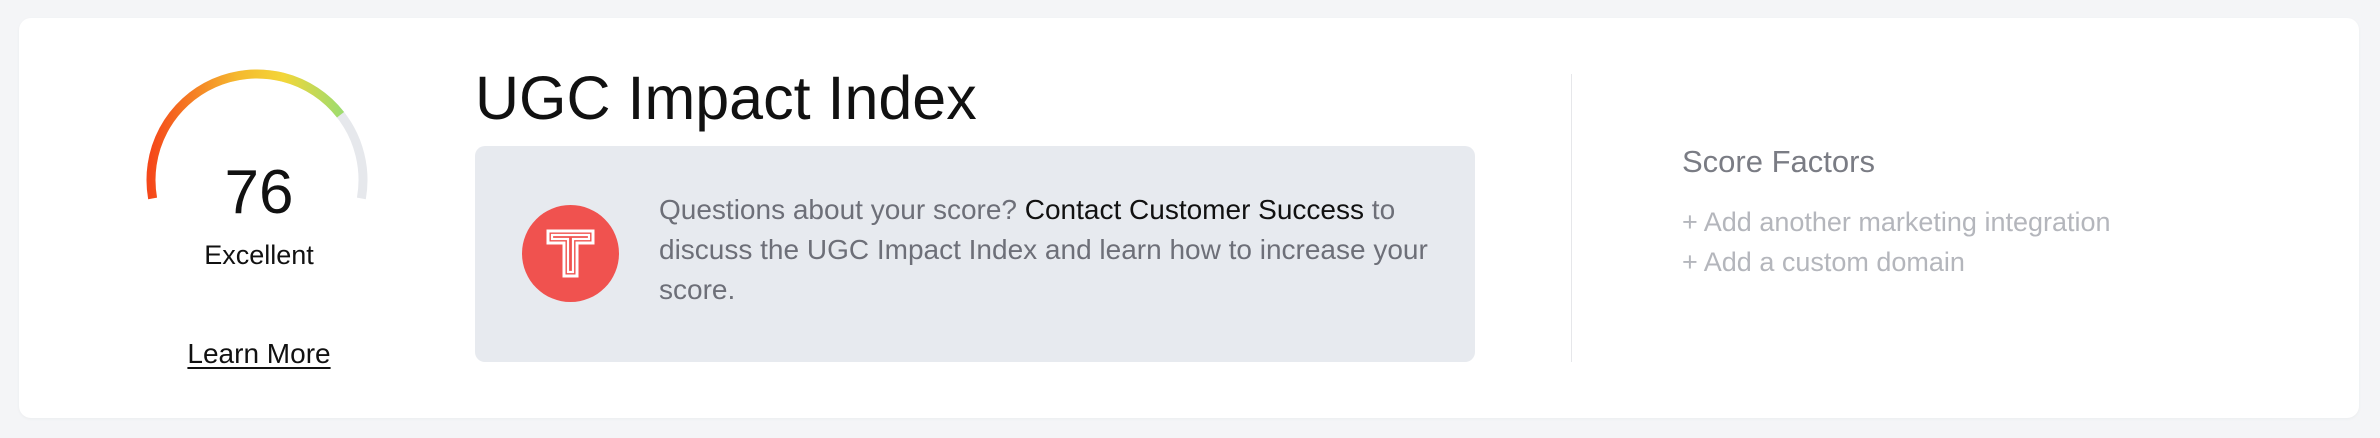  I want to click on page-title: UGC Impact Index, so click(726, 98).